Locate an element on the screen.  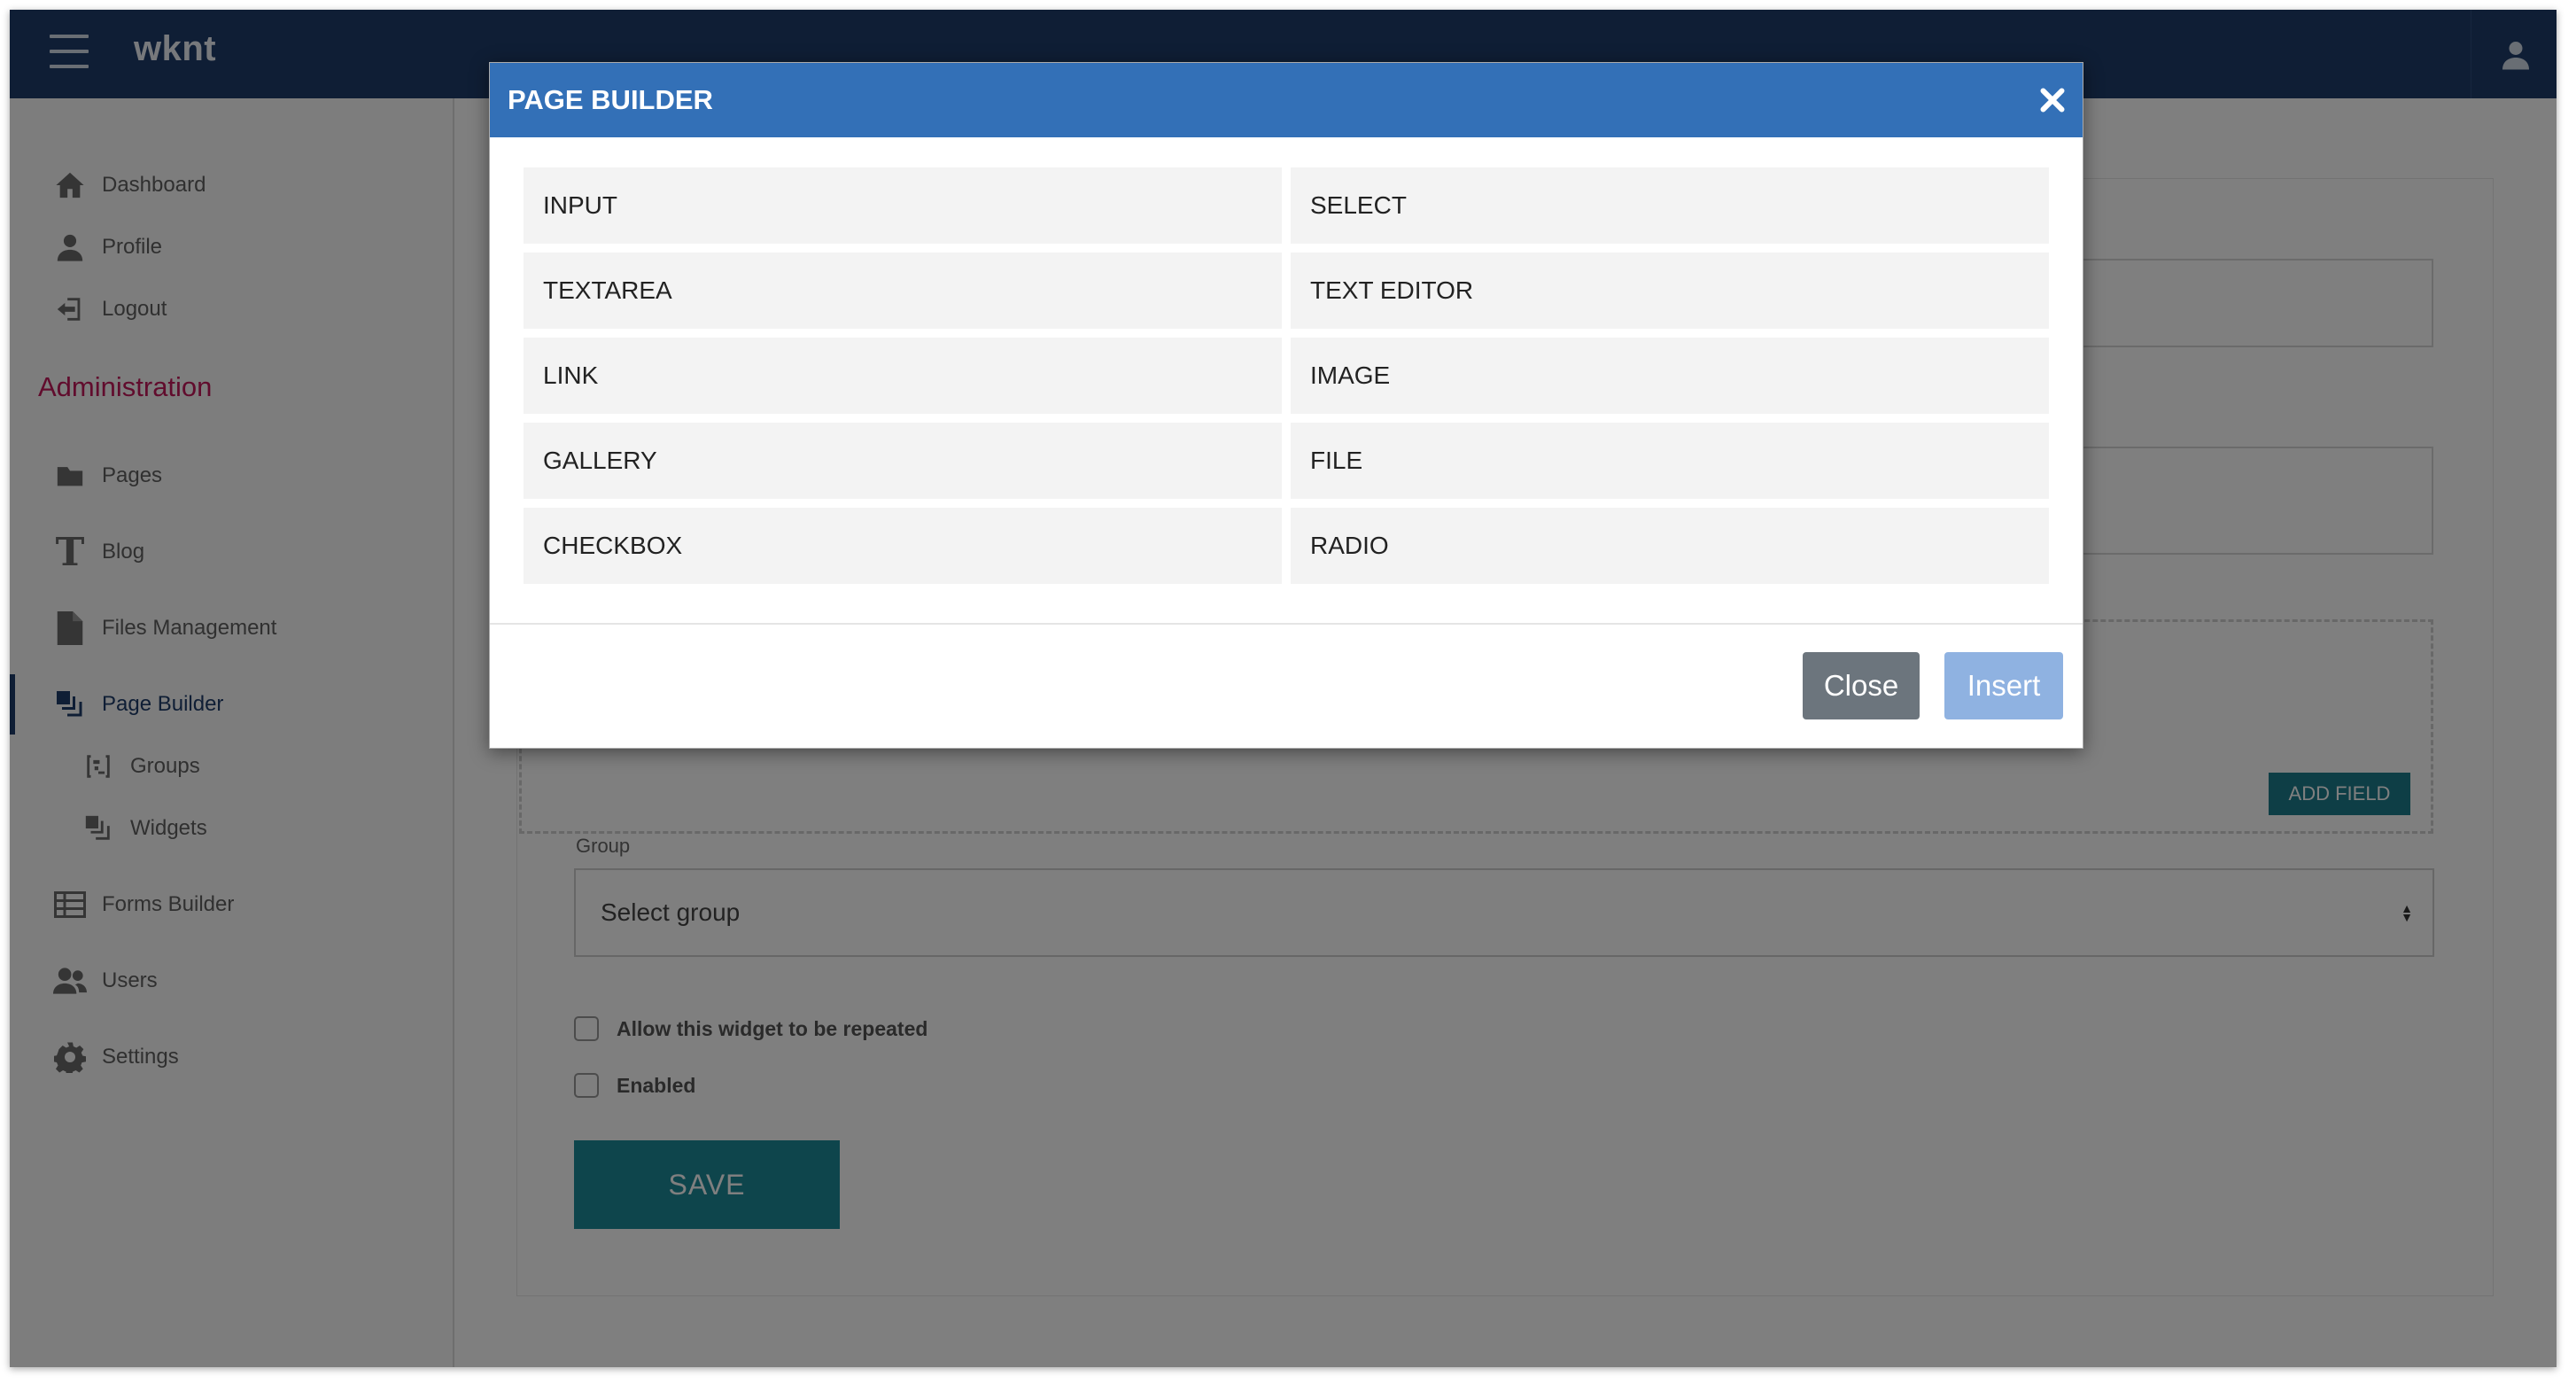
option-link: LINK is located at coordinates (903, 376).